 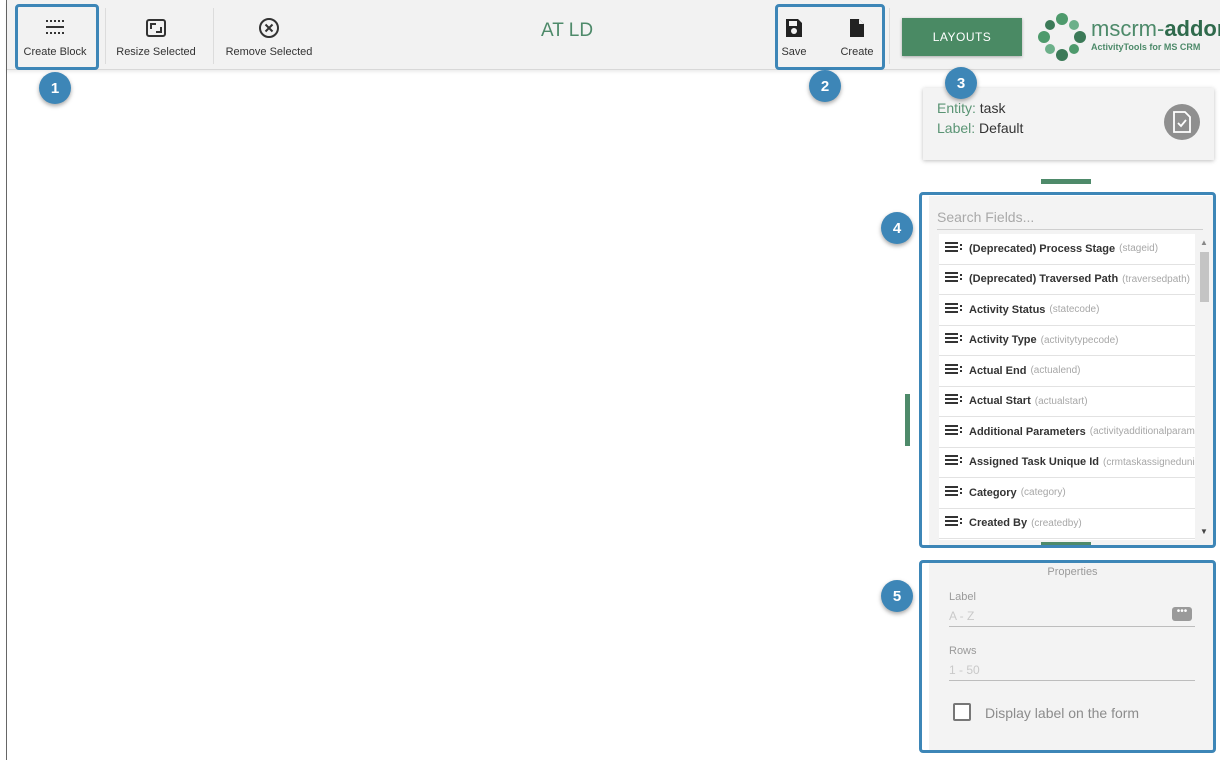 What do you see at coordinates (998, 370) in the screenshot?
I see `field-name: Actual End` at bounding box center [998, 370].